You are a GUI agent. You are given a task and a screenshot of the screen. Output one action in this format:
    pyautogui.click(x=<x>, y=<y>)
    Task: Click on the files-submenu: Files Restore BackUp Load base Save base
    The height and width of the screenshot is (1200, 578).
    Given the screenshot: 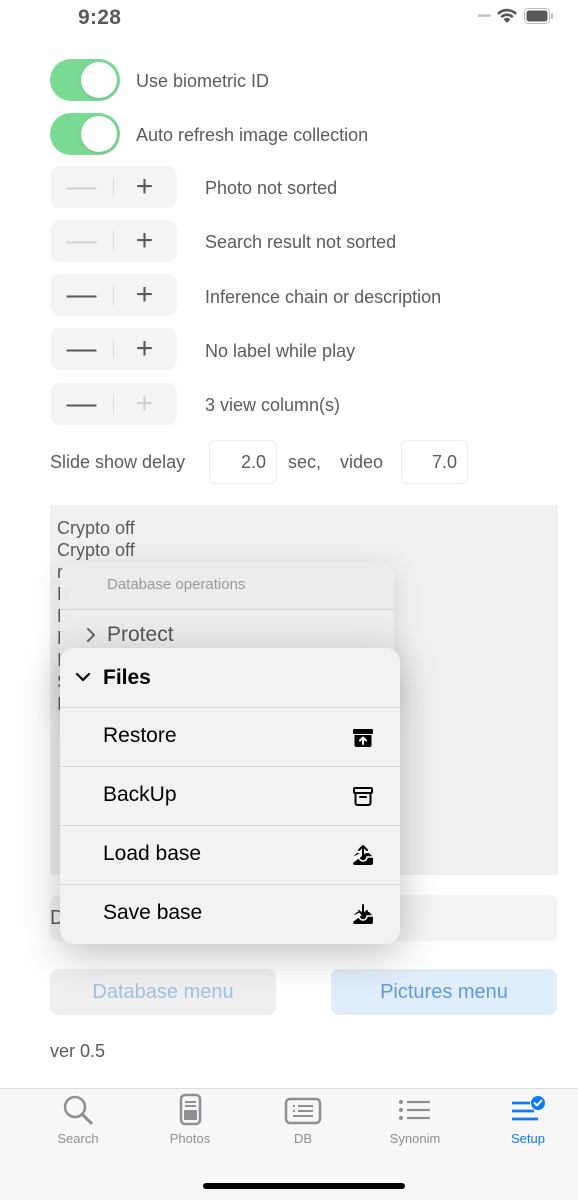 What is the action you would take?
    pyautogui.click(x=230, y=796)
    